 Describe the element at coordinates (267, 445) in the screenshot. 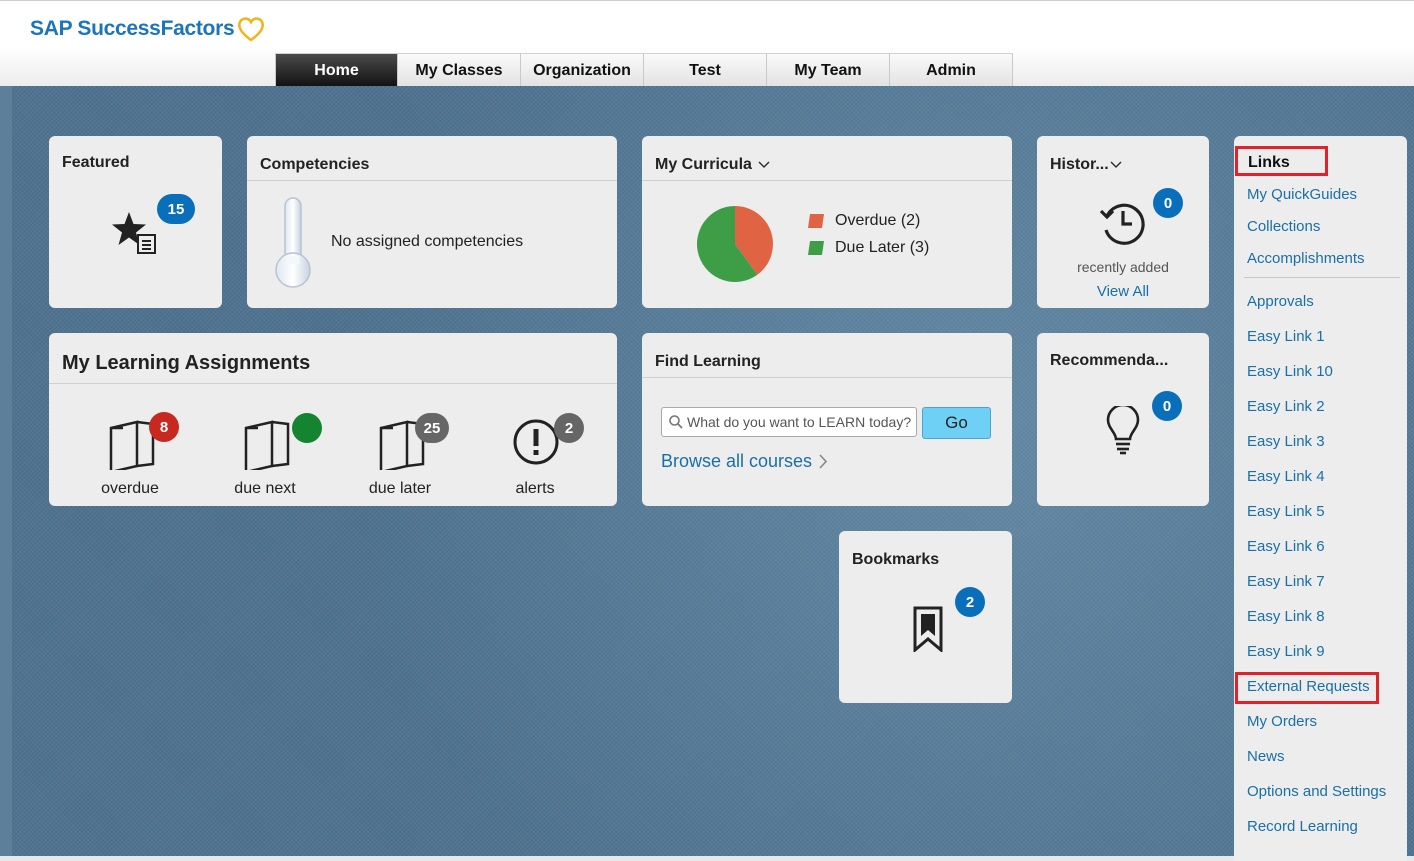

I see `book-icon` at that location.